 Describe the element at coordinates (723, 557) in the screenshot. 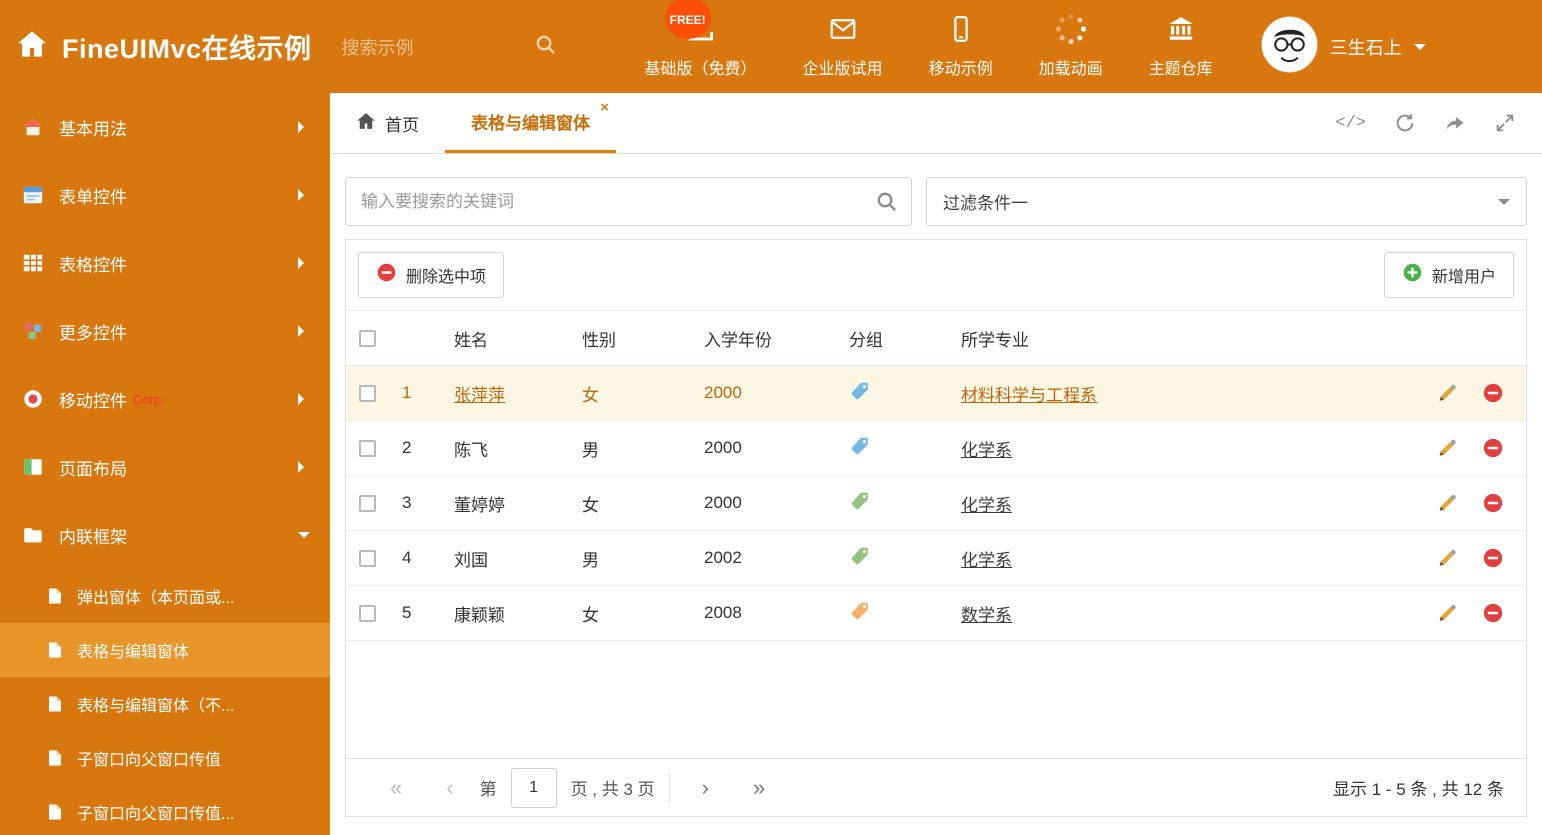

I see `row-year: 2002` at that location.